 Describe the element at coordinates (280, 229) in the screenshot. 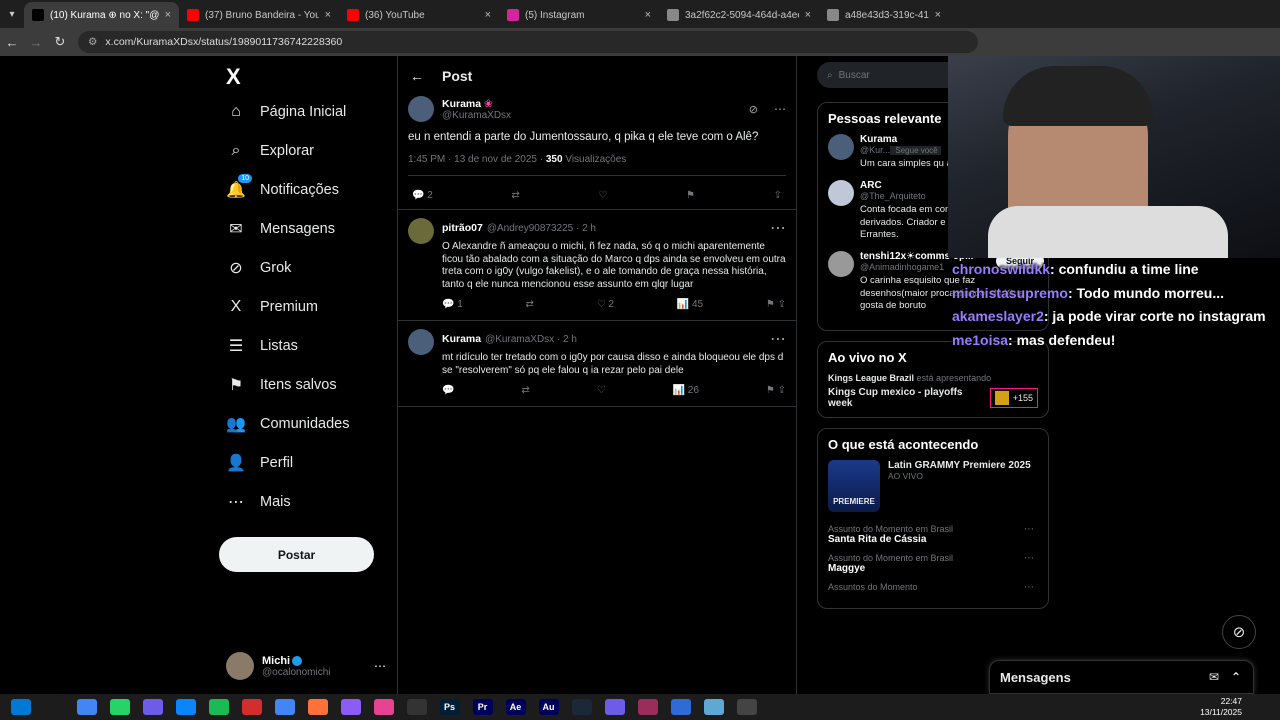

I see `nav-item-mensagens: ✉ Mensagens` at that location.